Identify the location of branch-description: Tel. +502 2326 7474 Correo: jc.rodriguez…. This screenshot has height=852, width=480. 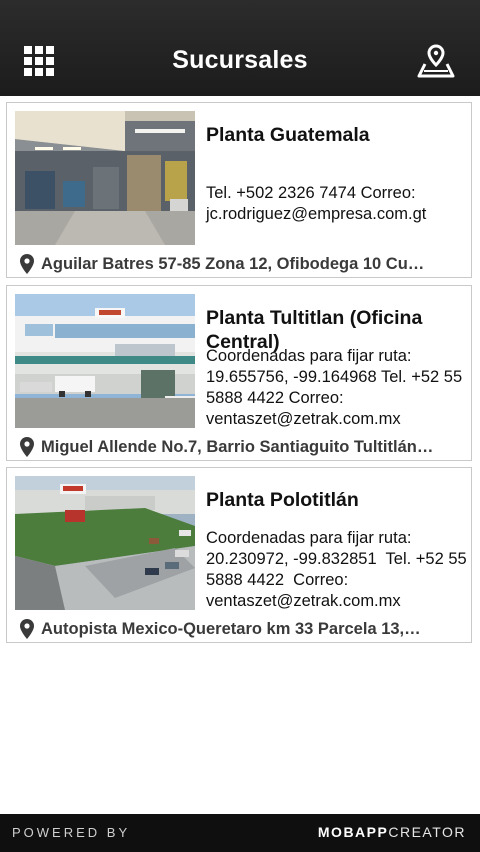
(316, 203).